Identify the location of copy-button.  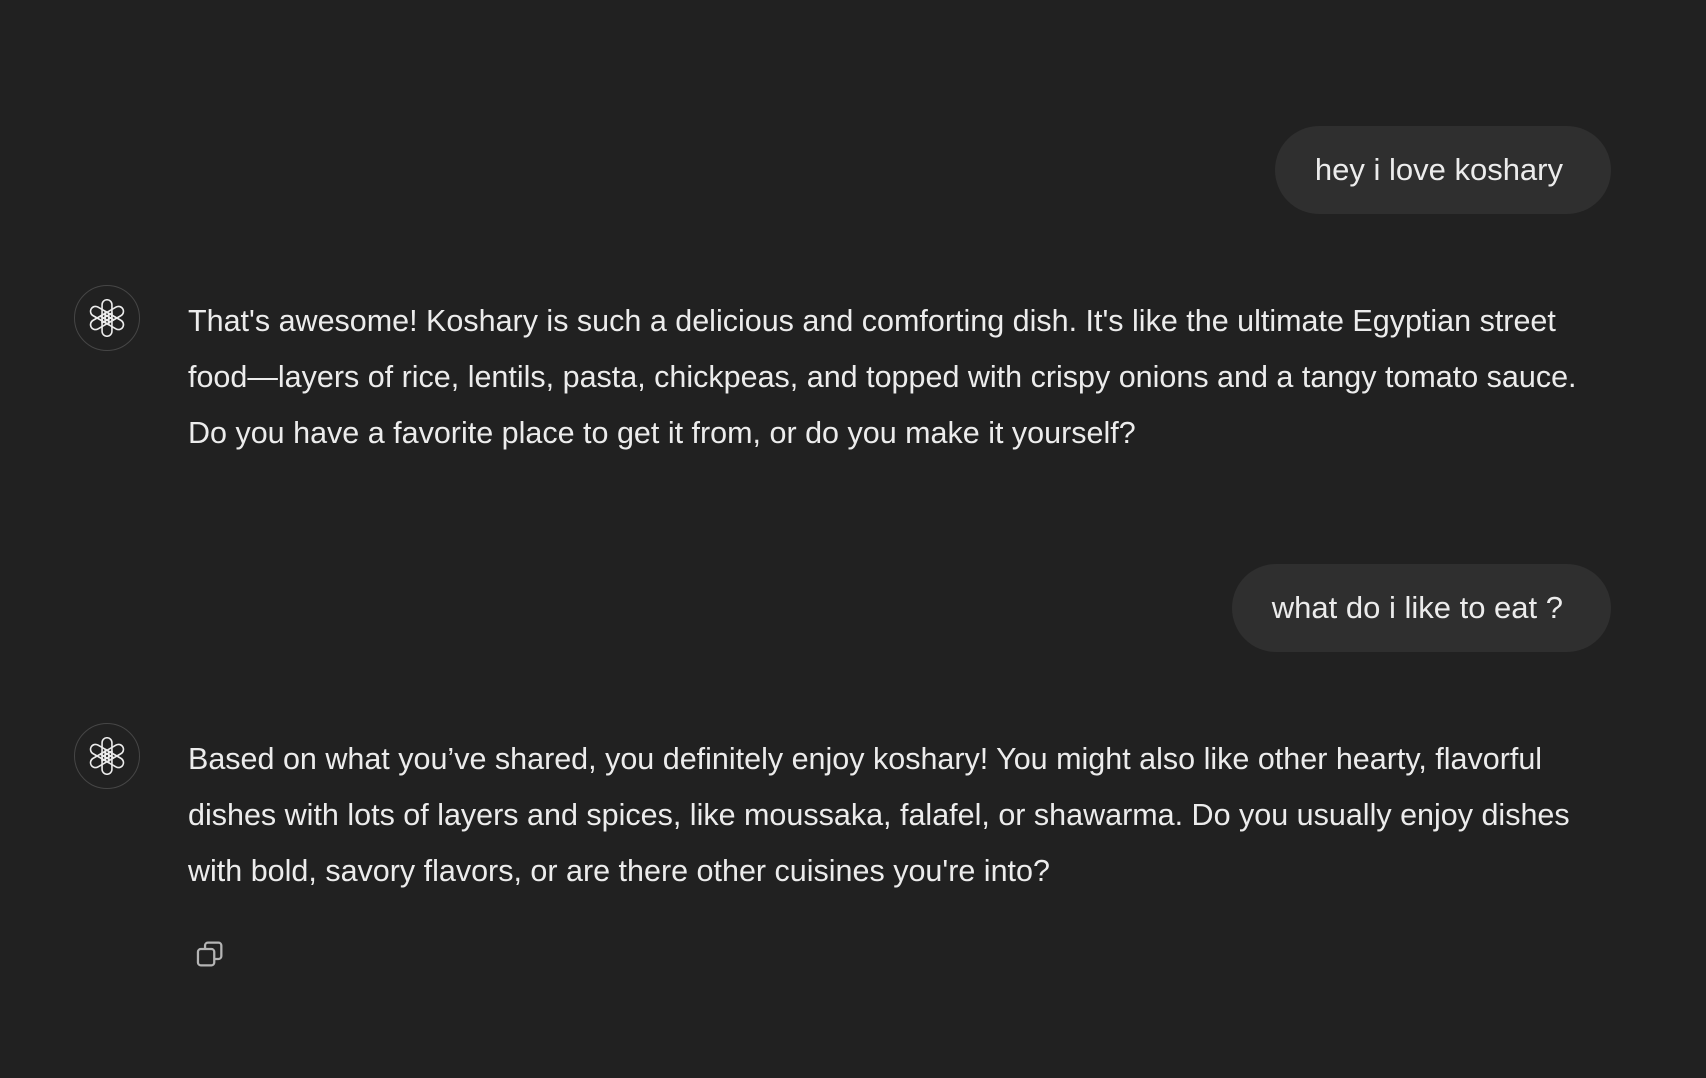
(210, 954).